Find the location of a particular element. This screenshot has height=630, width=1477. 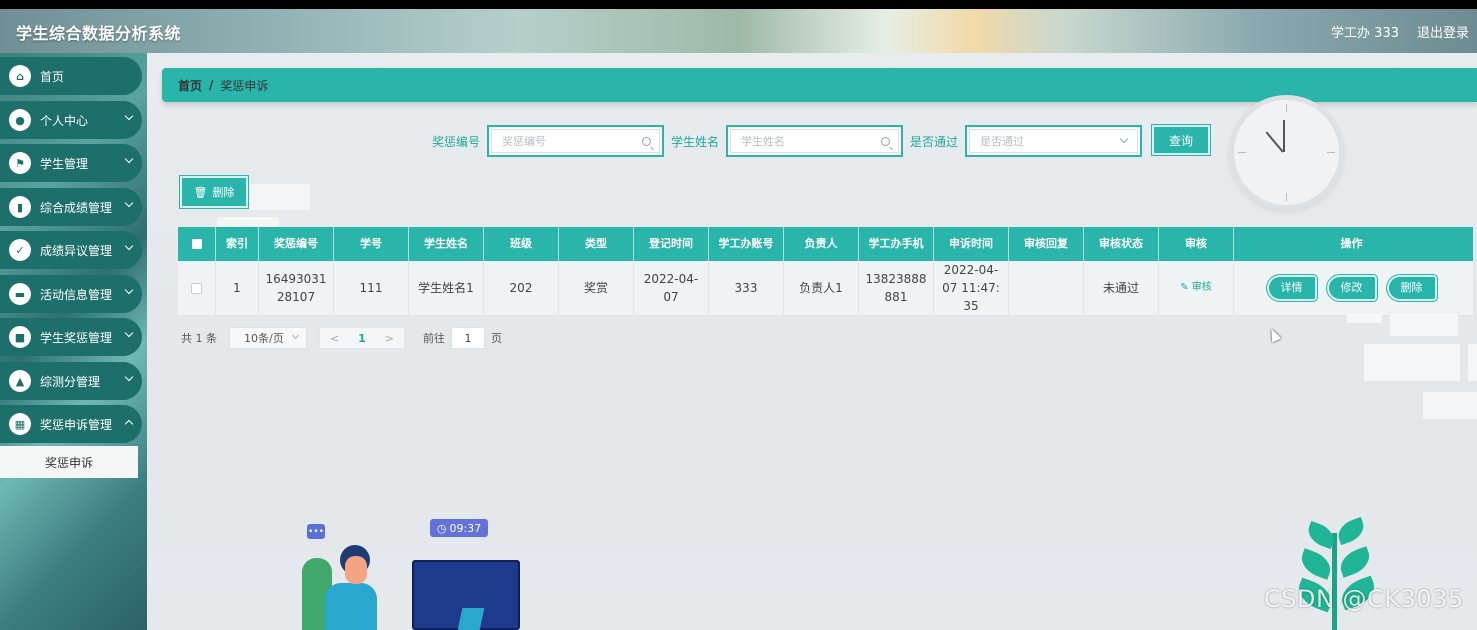

time-badge: ◷ 09:37 is located at coordinates (459, 528).